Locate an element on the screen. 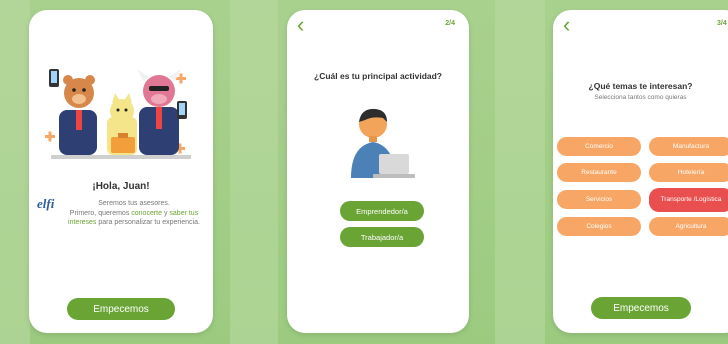 The width and height of the screenshot is (728, 344). topic-agricultura: Agricultura is located at coordinates (688, 226).